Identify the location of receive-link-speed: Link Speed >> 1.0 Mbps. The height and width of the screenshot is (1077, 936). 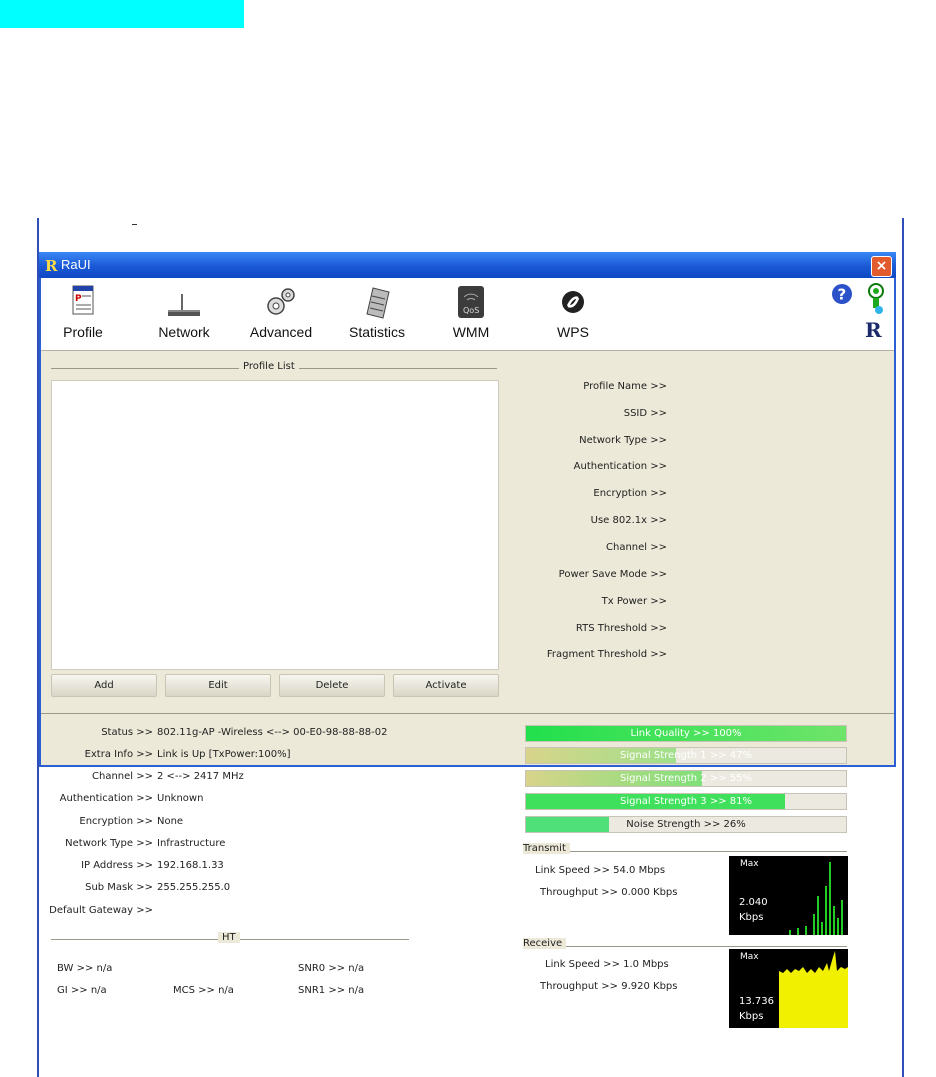
(607, 964).